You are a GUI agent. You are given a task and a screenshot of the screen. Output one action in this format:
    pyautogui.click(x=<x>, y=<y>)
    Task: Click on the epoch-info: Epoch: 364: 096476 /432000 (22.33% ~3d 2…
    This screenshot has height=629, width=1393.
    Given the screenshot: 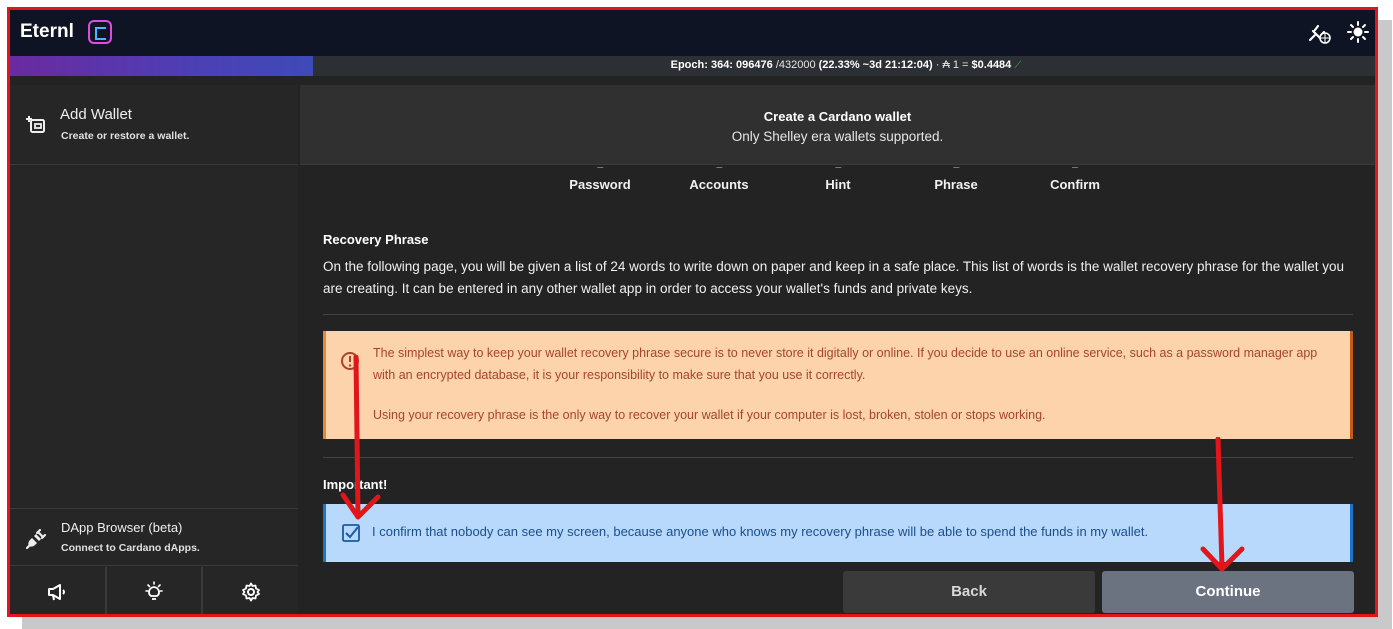 What is the action you would take?
    pyautogui.click(x=692, y=65)
    